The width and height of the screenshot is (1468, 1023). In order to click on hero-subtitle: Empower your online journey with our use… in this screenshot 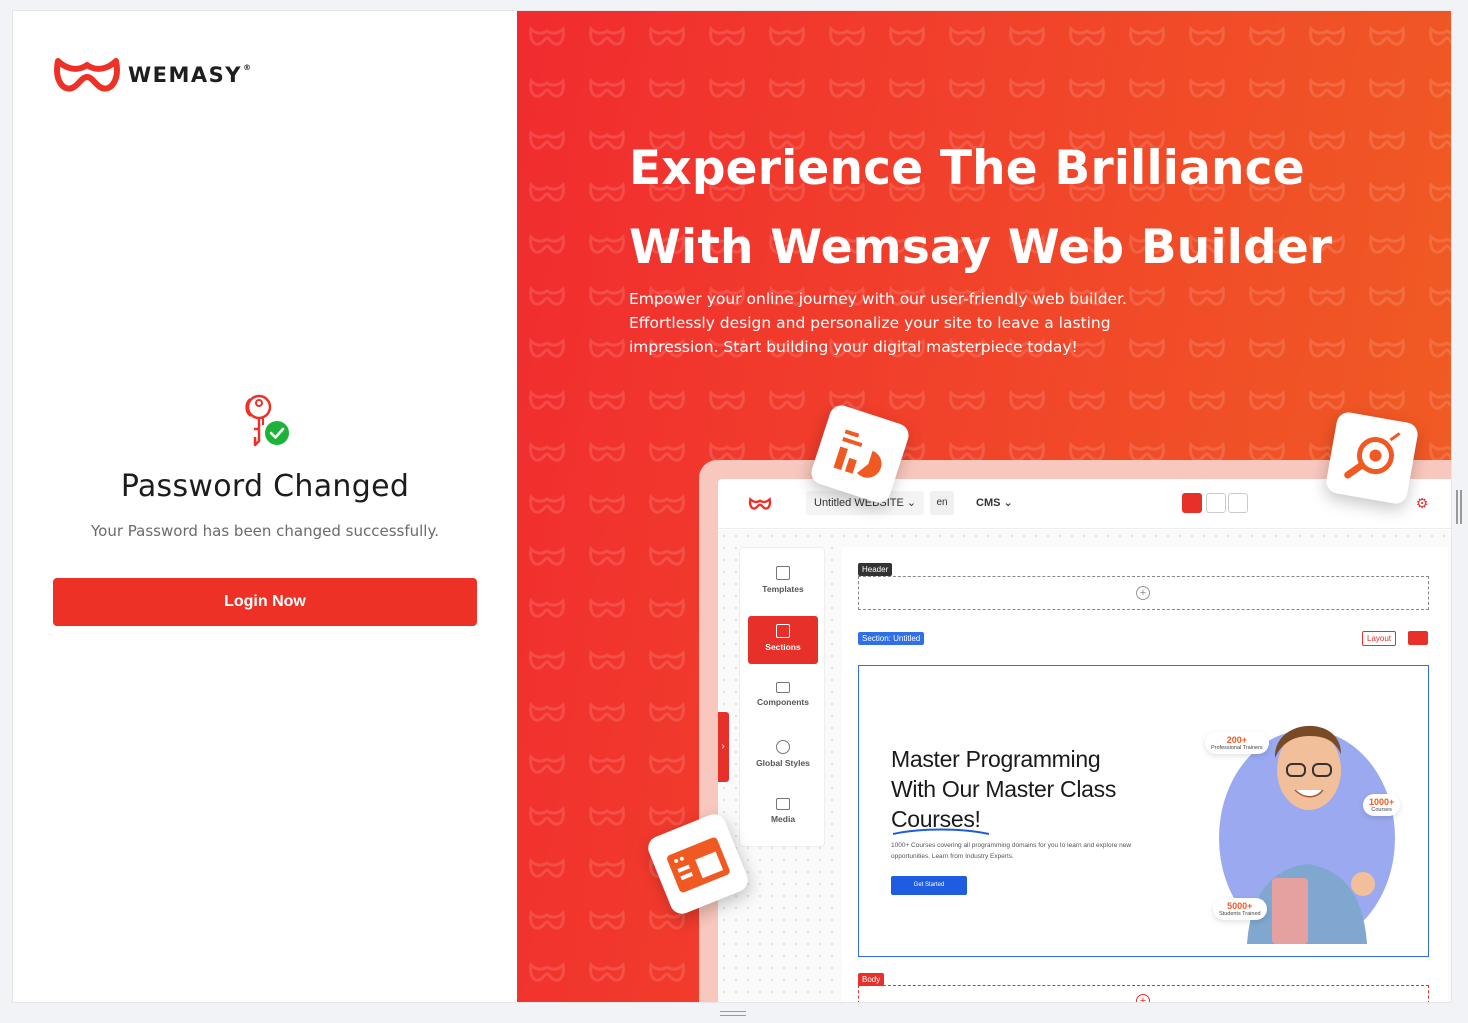, I will do `click(878, 323)`.